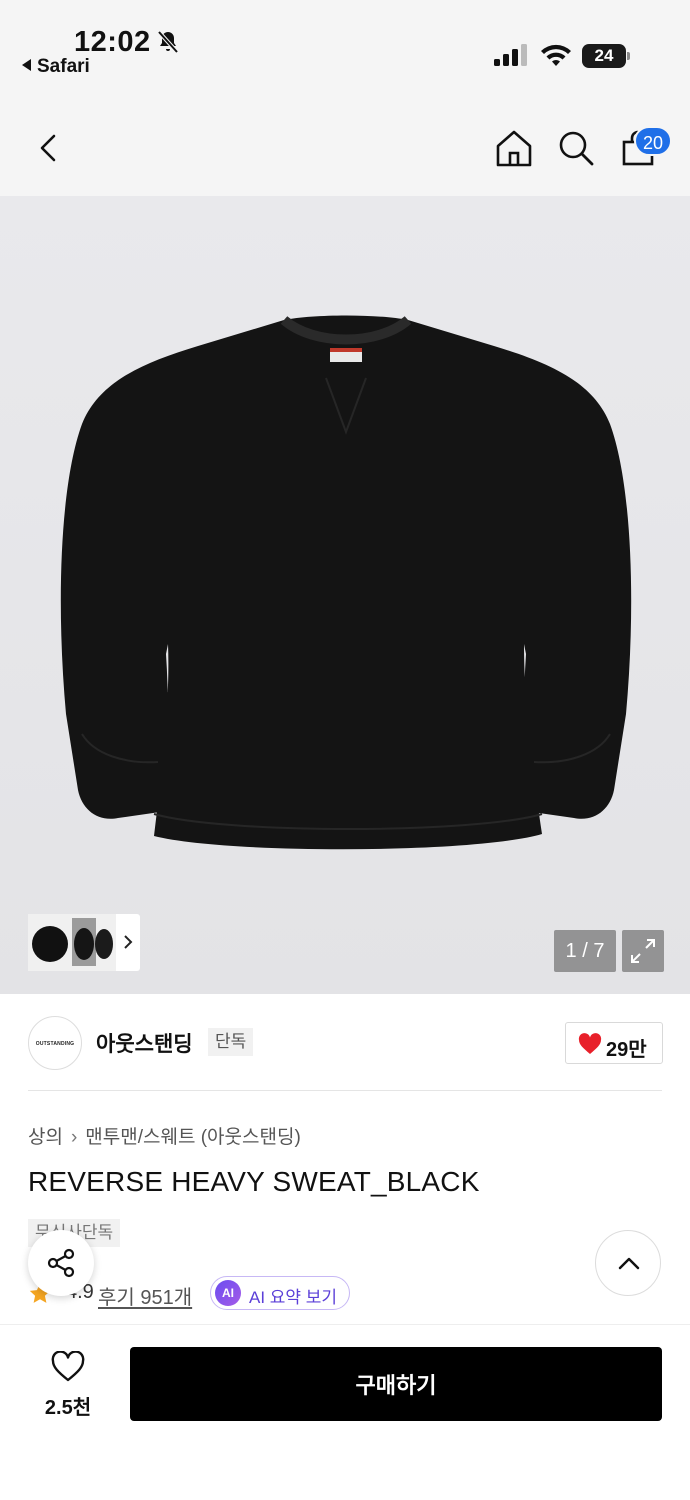 The width and height of the screenshot is (690, 1500). I want to click on share-icon, so click(61, 1263).